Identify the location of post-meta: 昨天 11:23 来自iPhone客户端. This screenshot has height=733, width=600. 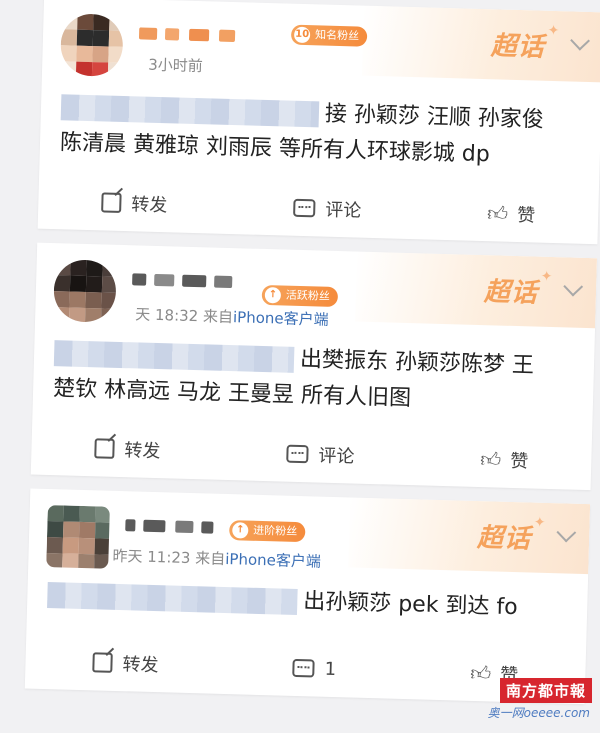
(216, 558).